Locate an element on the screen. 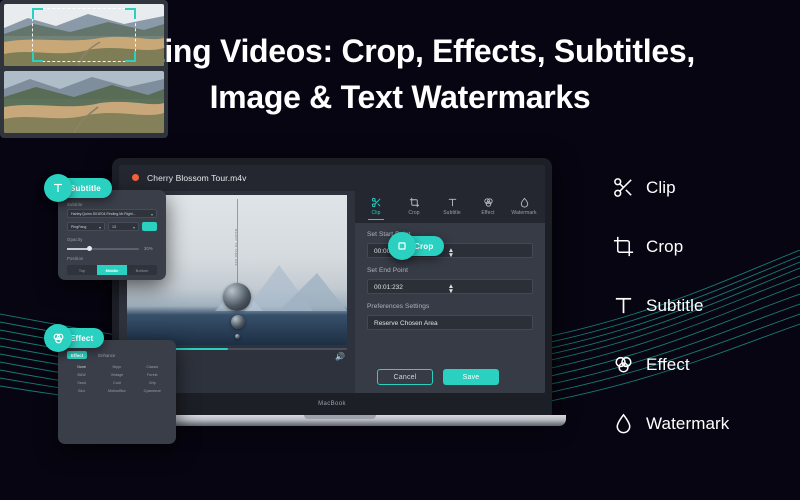  landscape-illustration is located at coordinates (84, 102).